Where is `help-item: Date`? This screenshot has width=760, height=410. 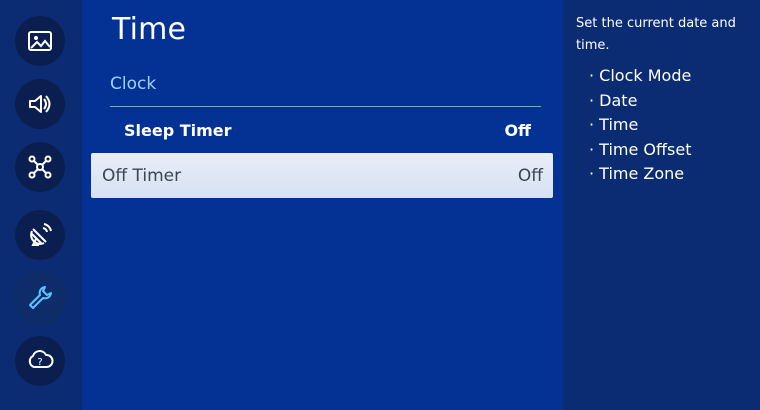 help-item: Date is located at coordinates (640, 101).